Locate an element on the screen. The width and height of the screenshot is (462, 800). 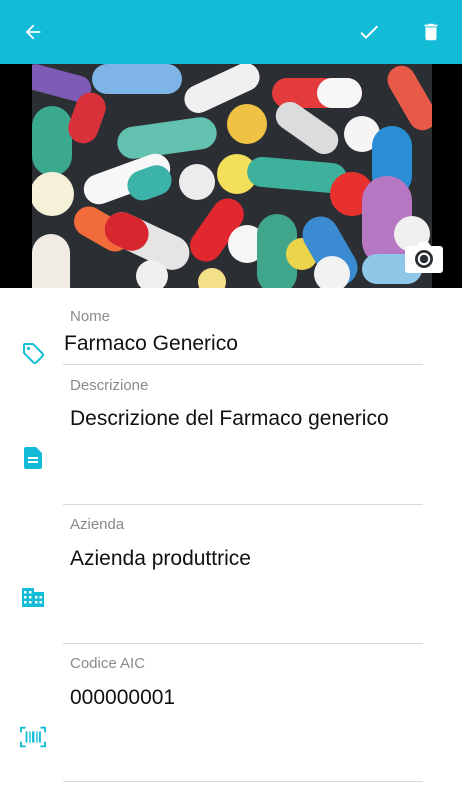
descrizione-label: Descrizione is located at coordinates (109, 385).